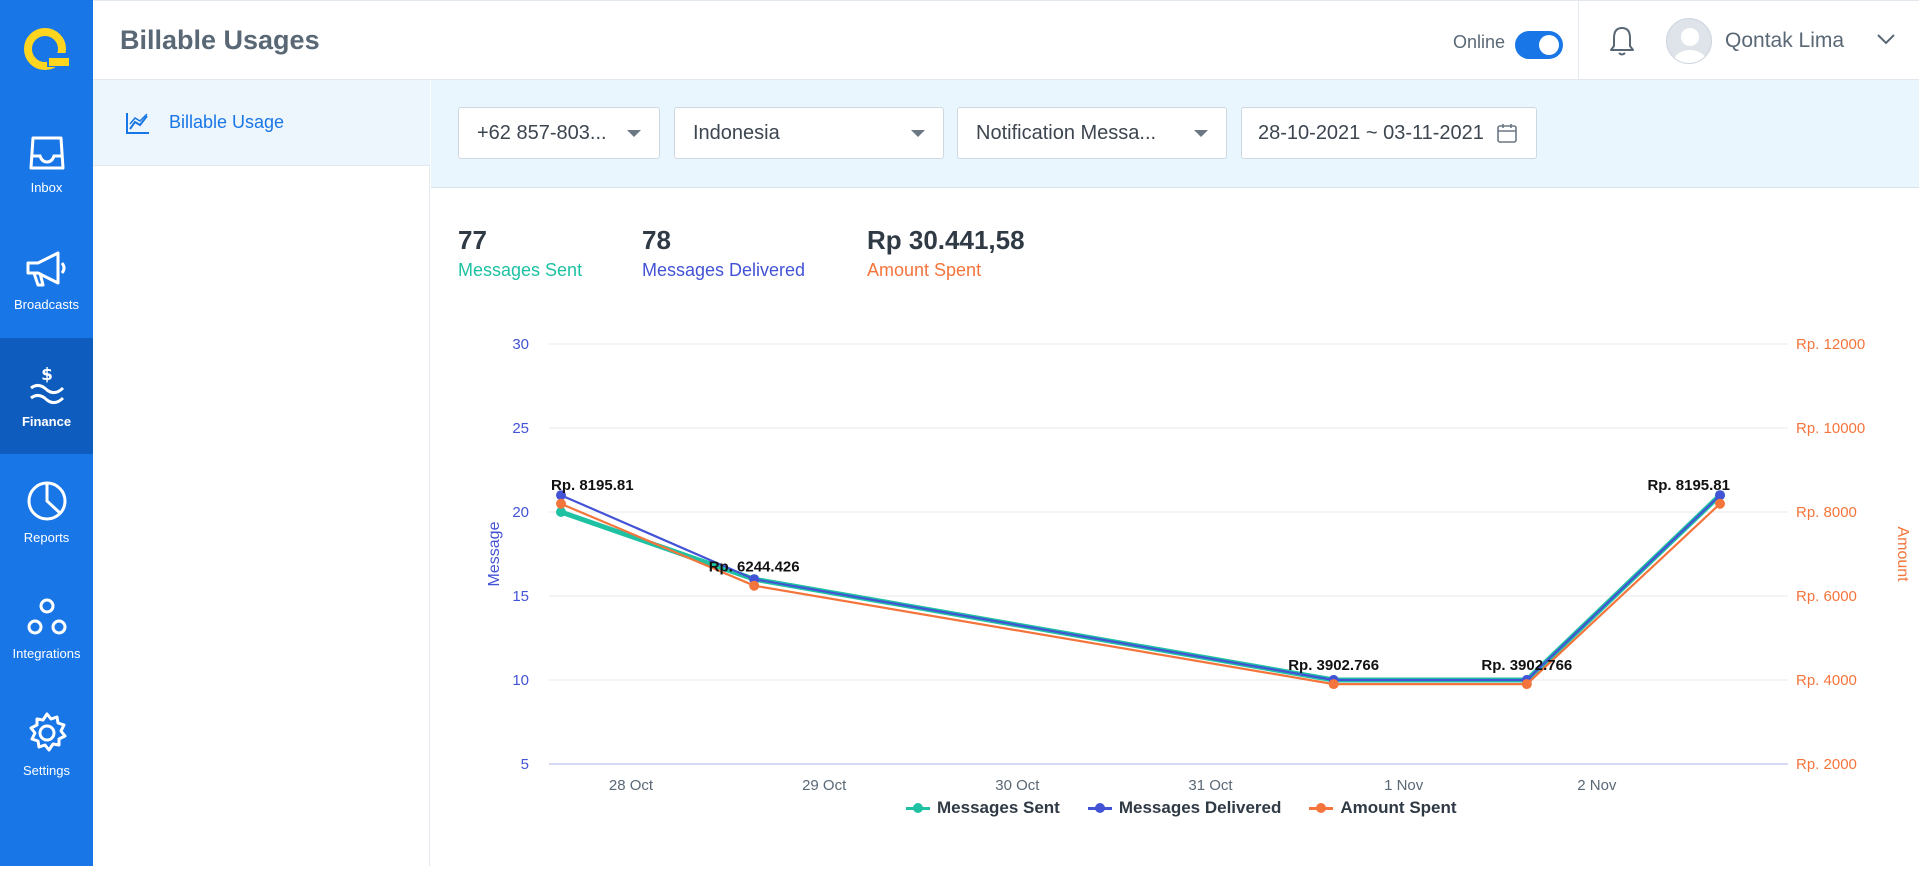  What do you see at coordinates (46, 616) in the screenshot?
I see `integrations-icon` at bounding box center [46, 616].